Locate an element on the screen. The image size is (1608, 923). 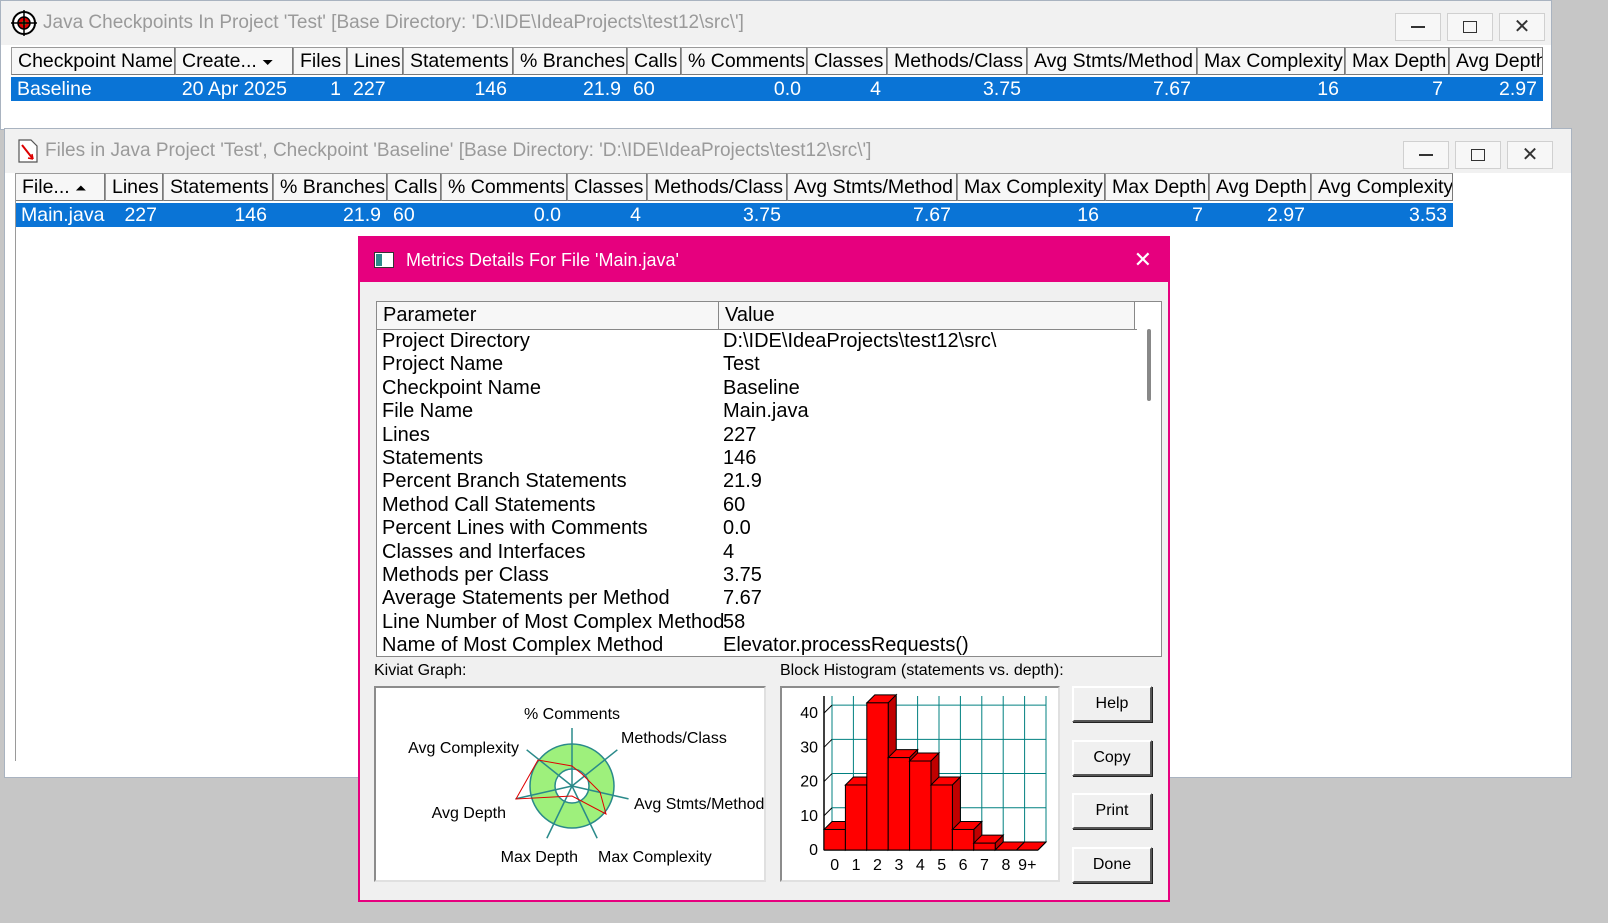
parameter-value: 4 is located at coordinates (729, 551).